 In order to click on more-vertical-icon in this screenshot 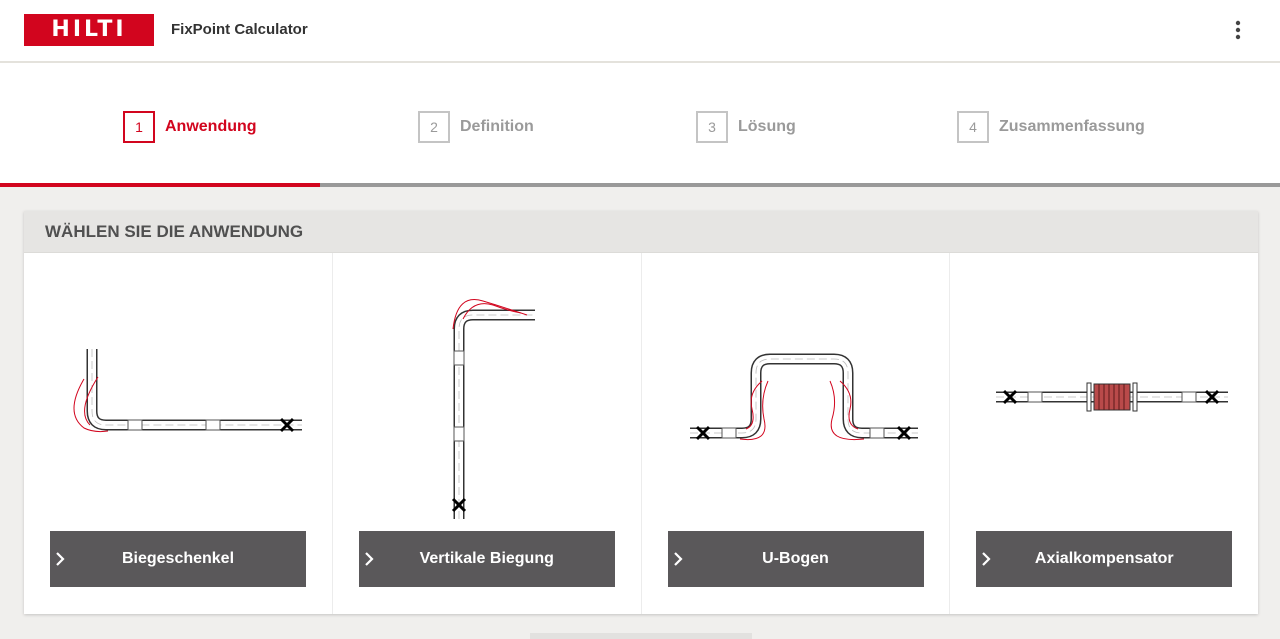, I will do `click(1238, 30)`.